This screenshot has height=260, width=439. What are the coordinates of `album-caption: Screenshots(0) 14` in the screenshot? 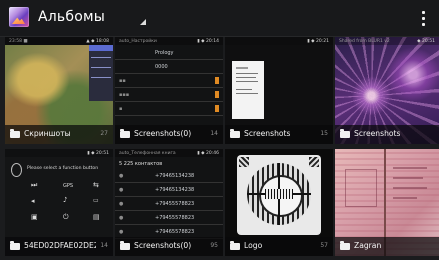 It's located at (169, 134).